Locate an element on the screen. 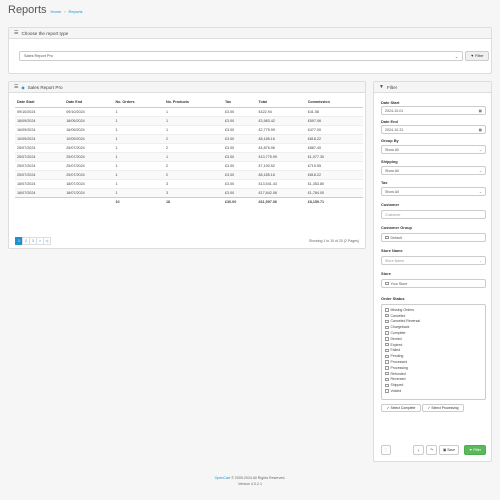  date-start-label: Date Start is located at coordinates (390, 102).